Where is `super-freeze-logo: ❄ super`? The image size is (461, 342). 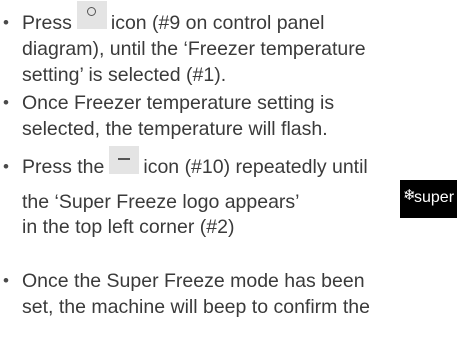
super-freeze-logo: ❄ super is located at coordinates (428, 199).